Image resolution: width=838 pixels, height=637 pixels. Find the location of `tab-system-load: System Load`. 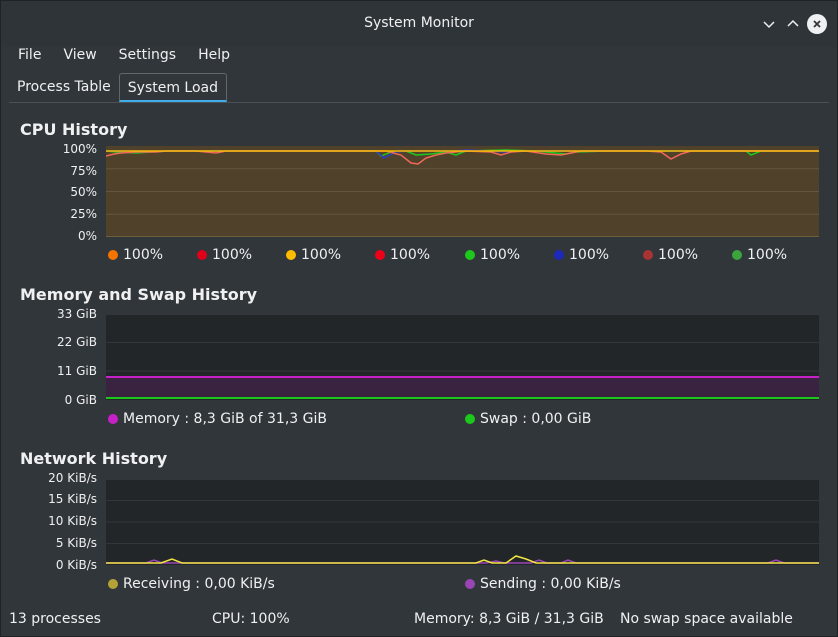

tab-system-load: System Load is located at coordinates (173, 87).